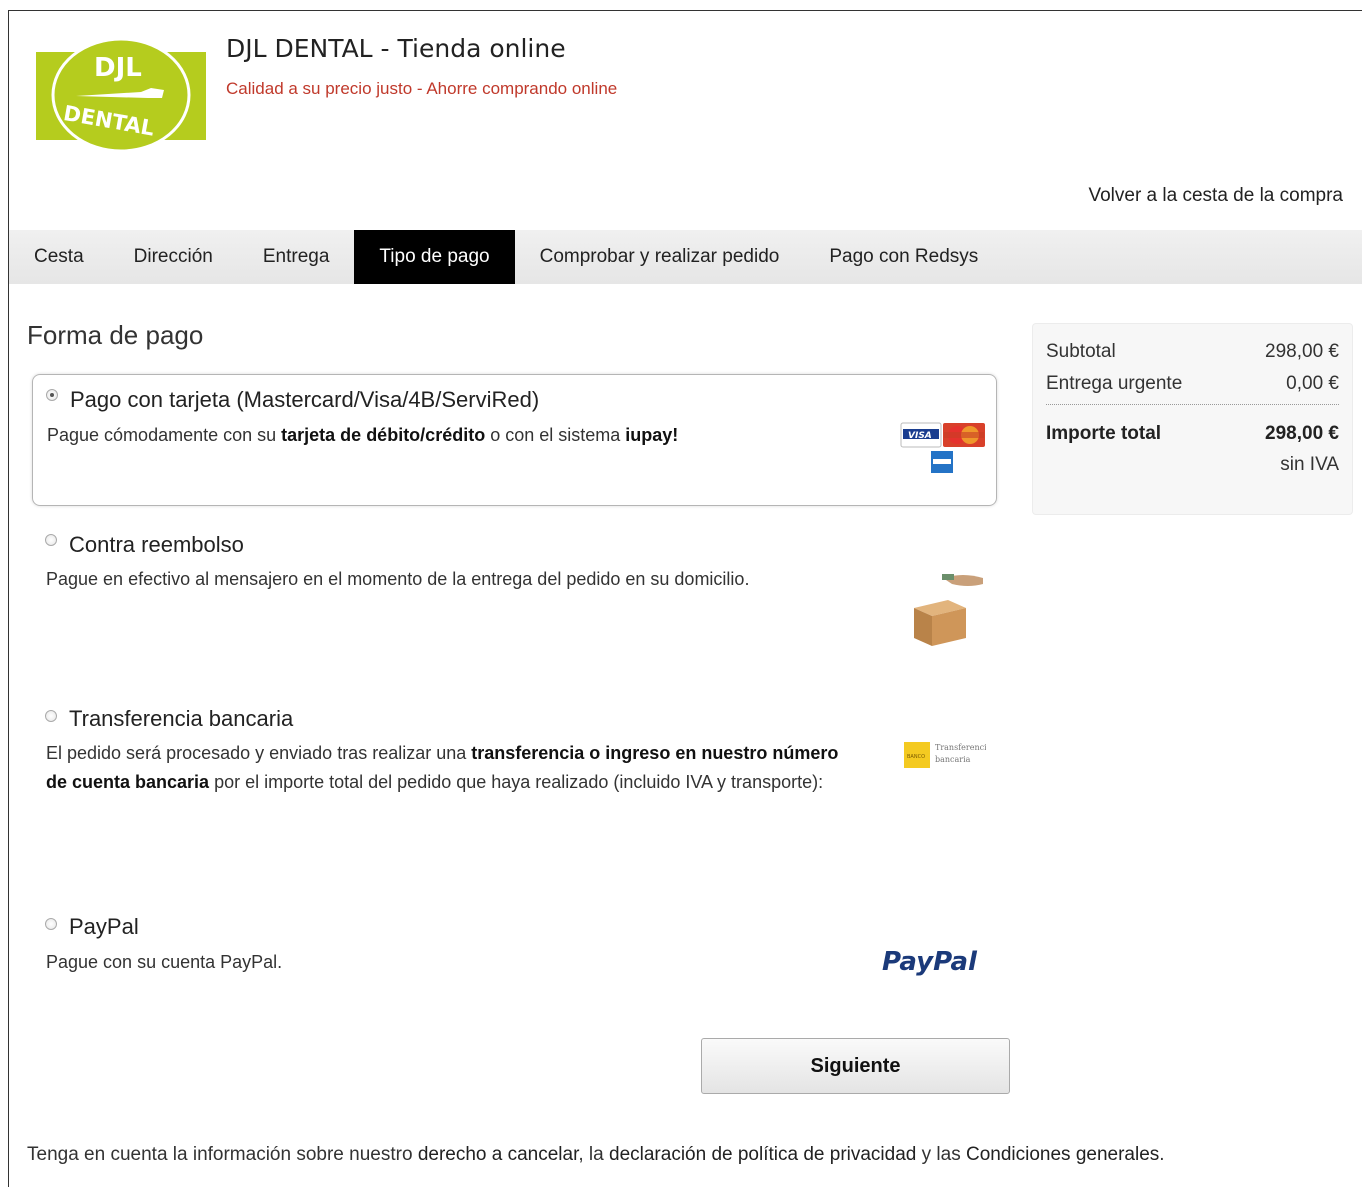  I want to click on paypal-logo: PayPal, so click(930, 962).